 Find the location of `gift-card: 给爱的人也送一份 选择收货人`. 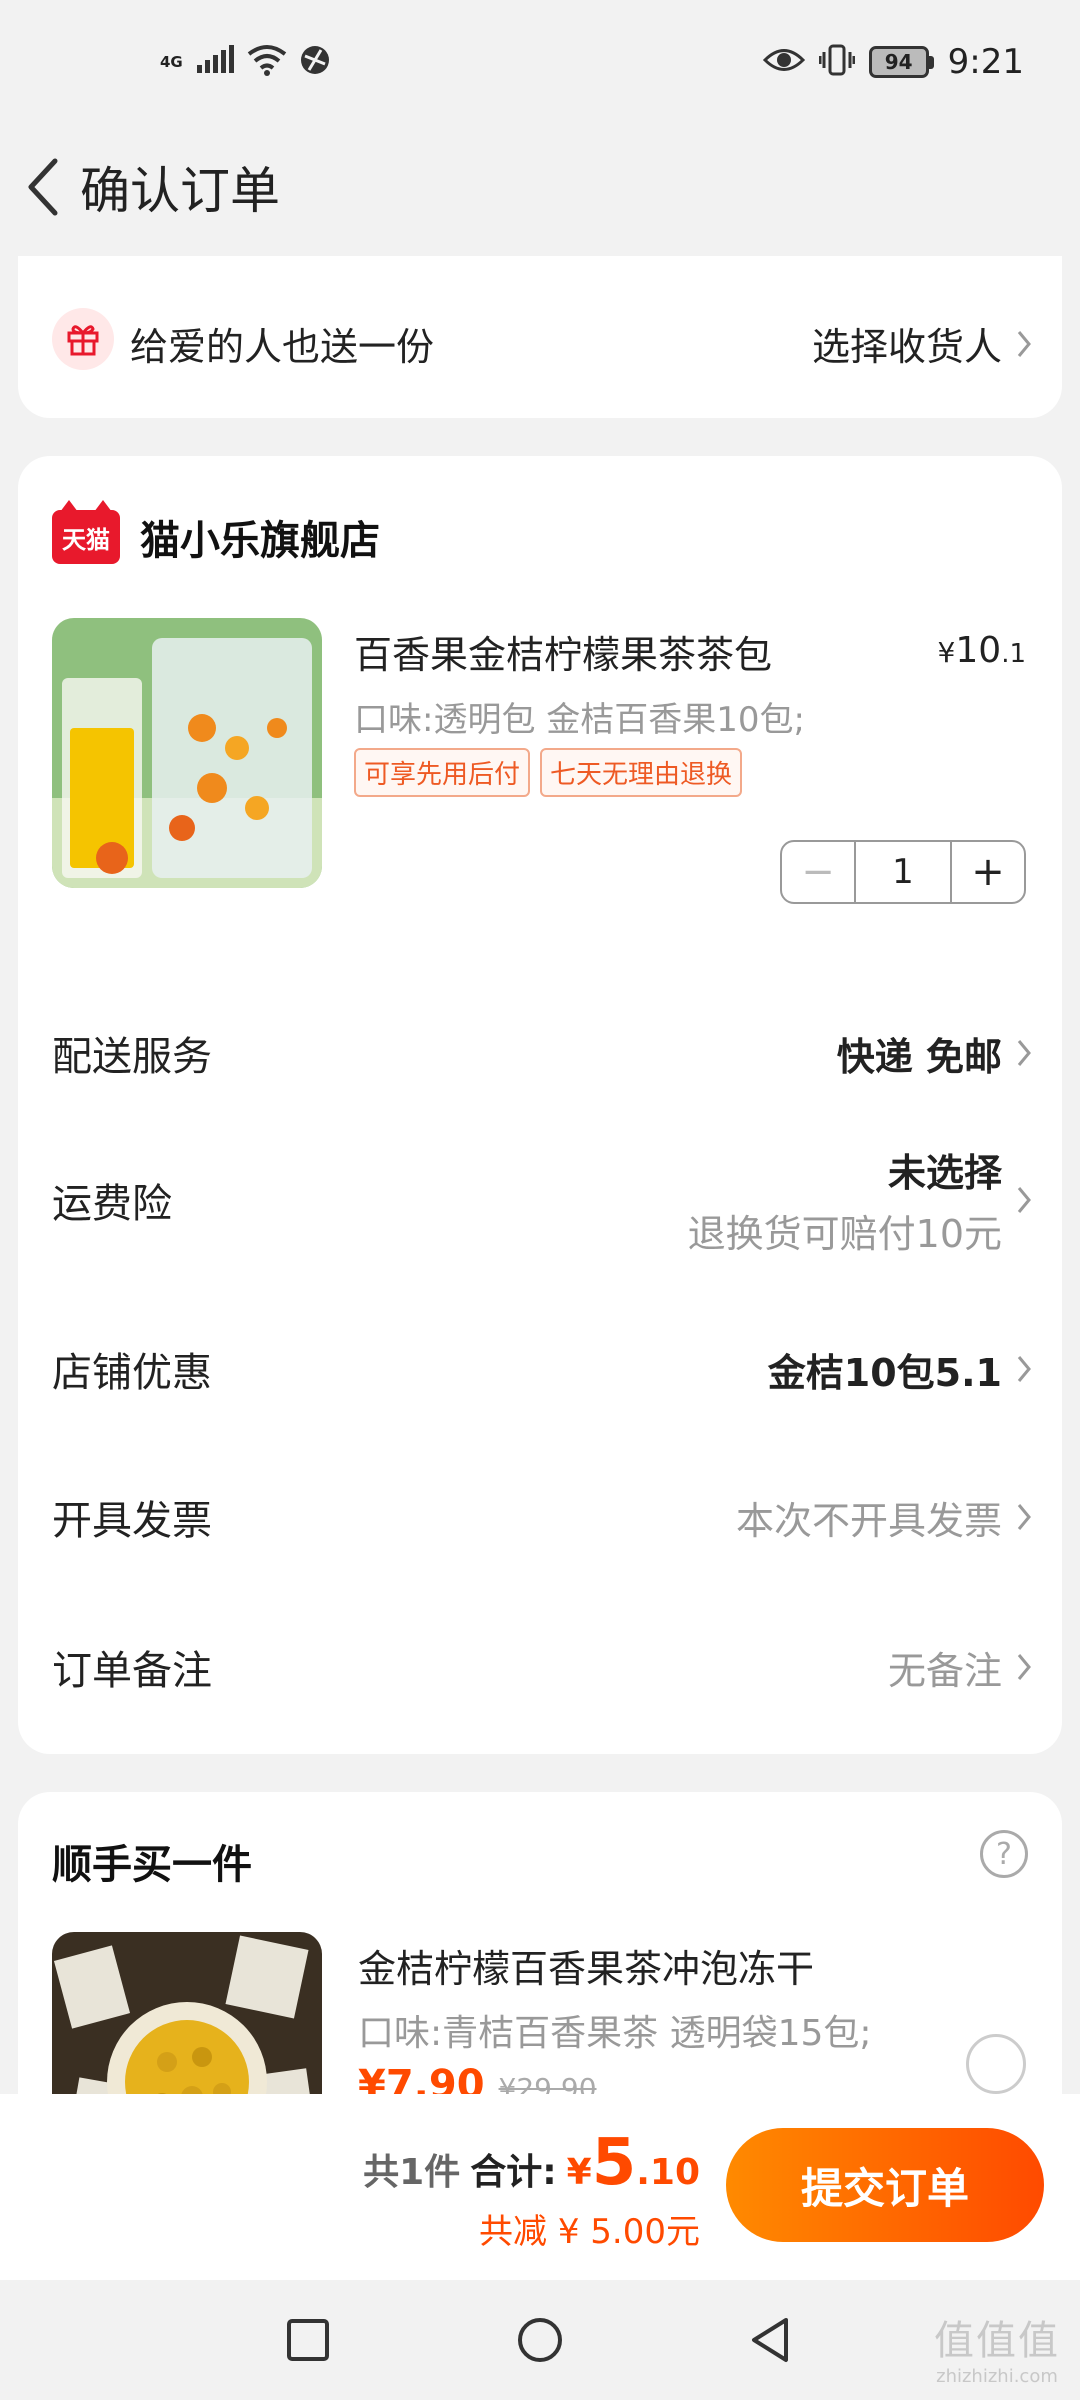

gift-card: 给爱的人也送一份 选择收货人 is located at coordinates (540, 337).